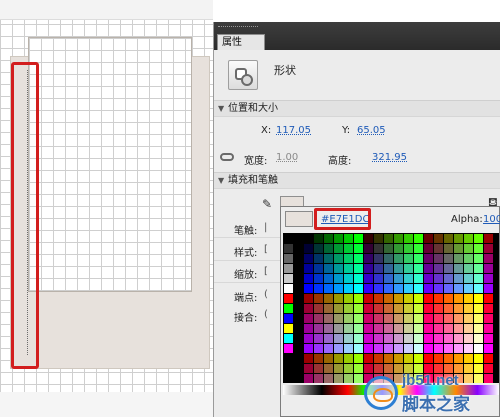 Image resolution: width=500 pixels, height=417 pixels. Describe the element at coordinates (357, 180) in the screenshot. I see `section-fill-stroke: ▼ 填充和笔触` at that location.